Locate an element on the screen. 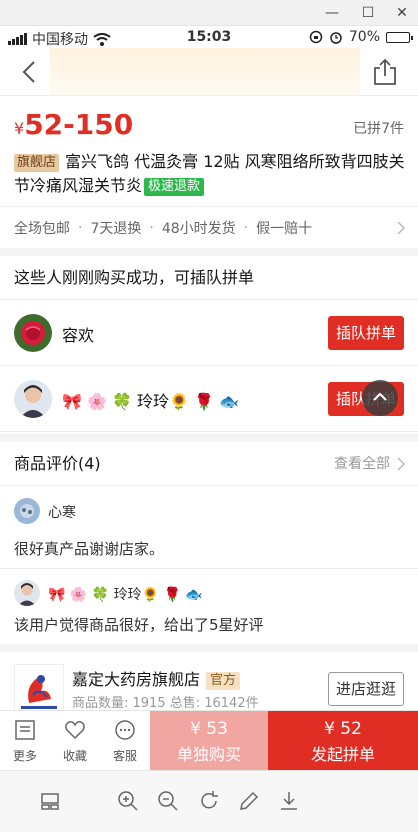  chevron-up-icon is located at coordinates (380, 396).